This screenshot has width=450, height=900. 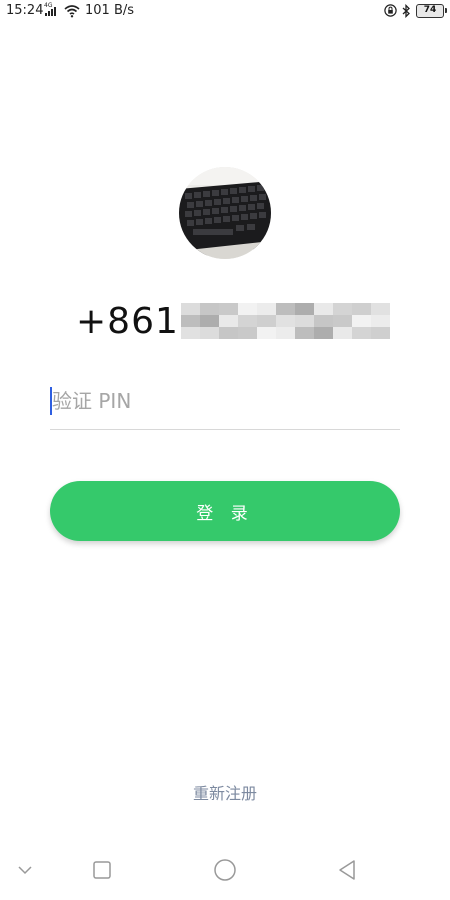 I want to click on reregister-link: 重新注册, so click(x=225, y=792).